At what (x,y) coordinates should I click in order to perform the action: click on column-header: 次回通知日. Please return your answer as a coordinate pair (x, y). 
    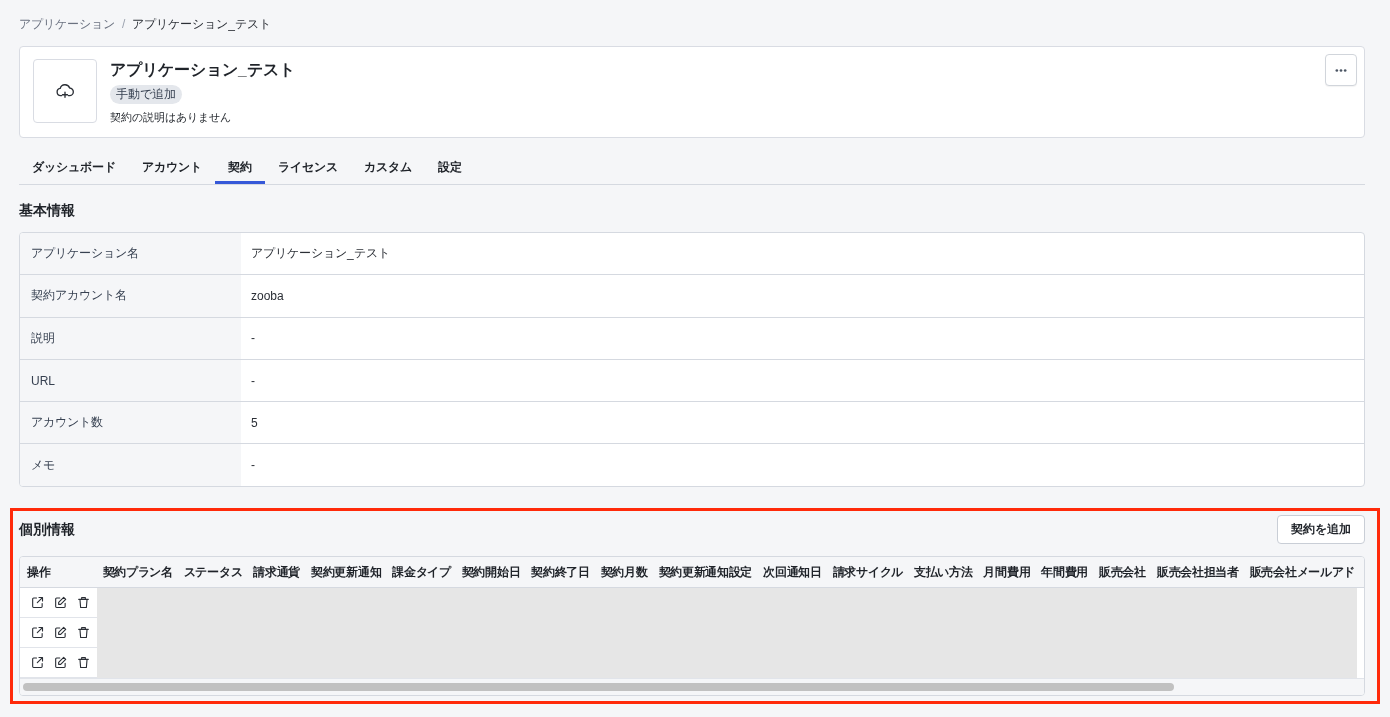
    Looking at the image, I should click on (792, 572).